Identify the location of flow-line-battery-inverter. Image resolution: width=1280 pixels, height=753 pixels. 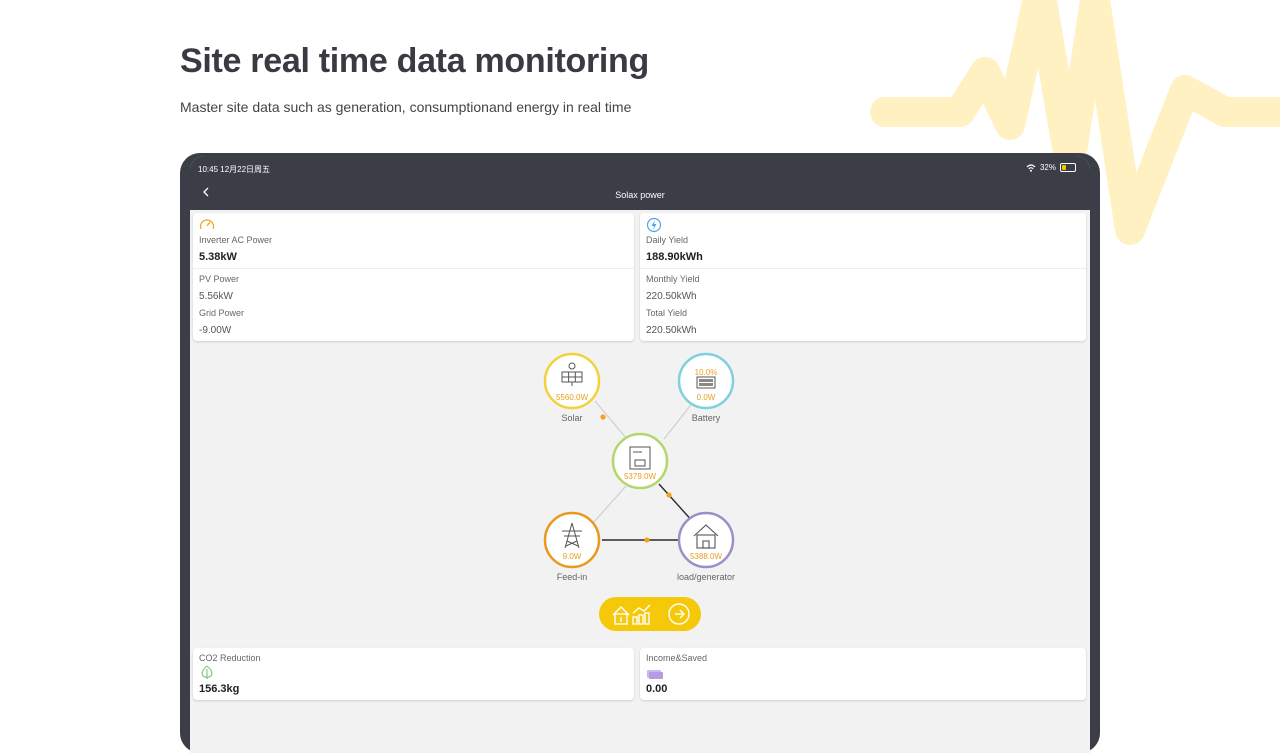
(679, 420).